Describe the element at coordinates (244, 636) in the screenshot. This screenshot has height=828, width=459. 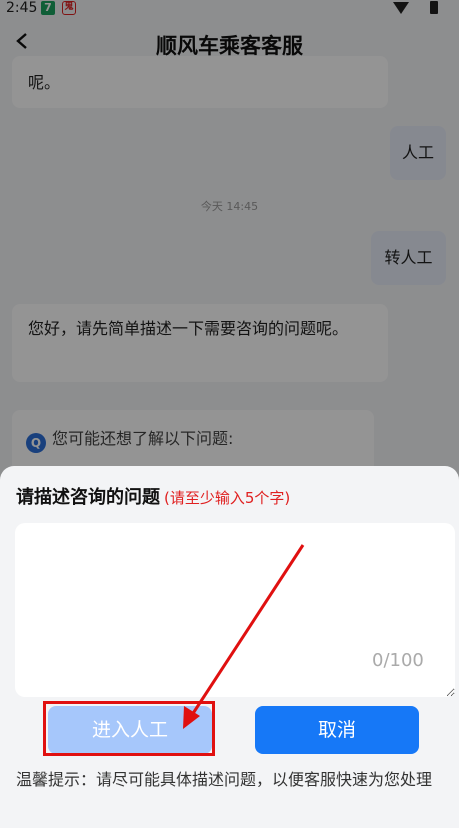
I see `annotation-arrow-icon` at that location.